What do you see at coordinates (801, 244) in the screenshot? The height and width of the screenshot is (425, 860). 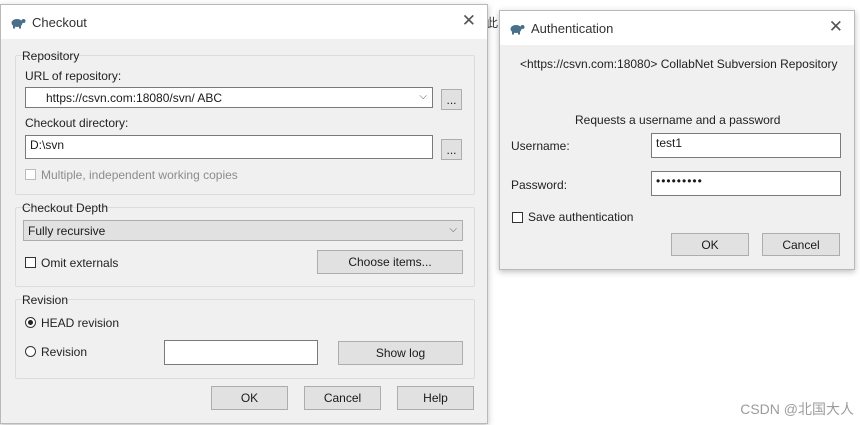 I see `auth-cancel-button: Cancel` at bounding box center [801, 244].